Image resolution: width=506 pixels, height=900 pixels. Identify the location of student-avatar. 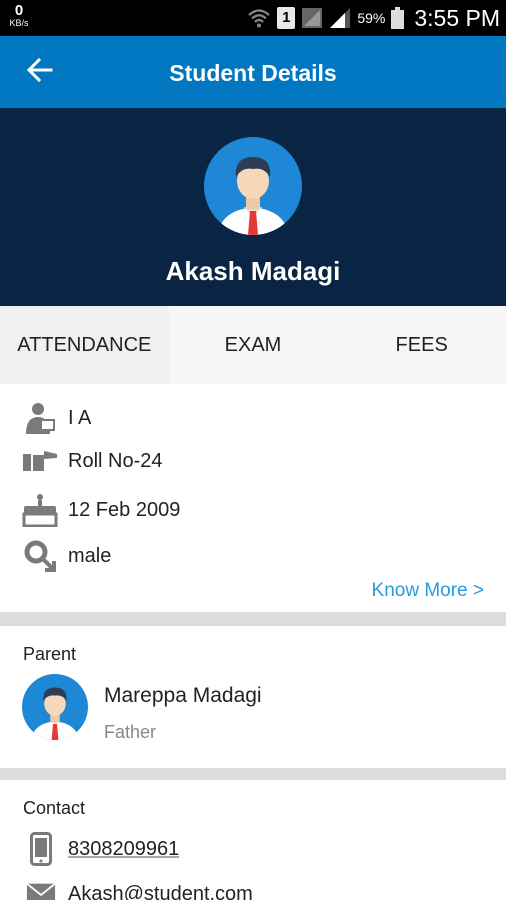
(253, 186).